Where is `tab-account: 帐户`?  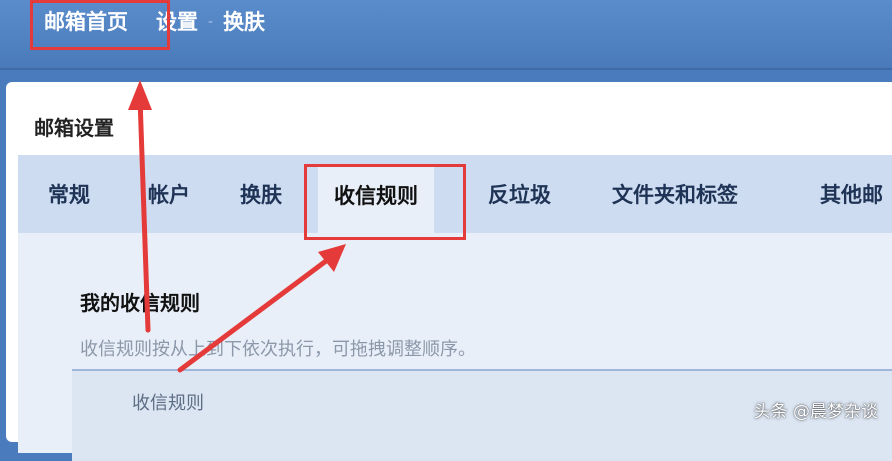 tab-account: 帐户 is located at coordinates (169, 195).